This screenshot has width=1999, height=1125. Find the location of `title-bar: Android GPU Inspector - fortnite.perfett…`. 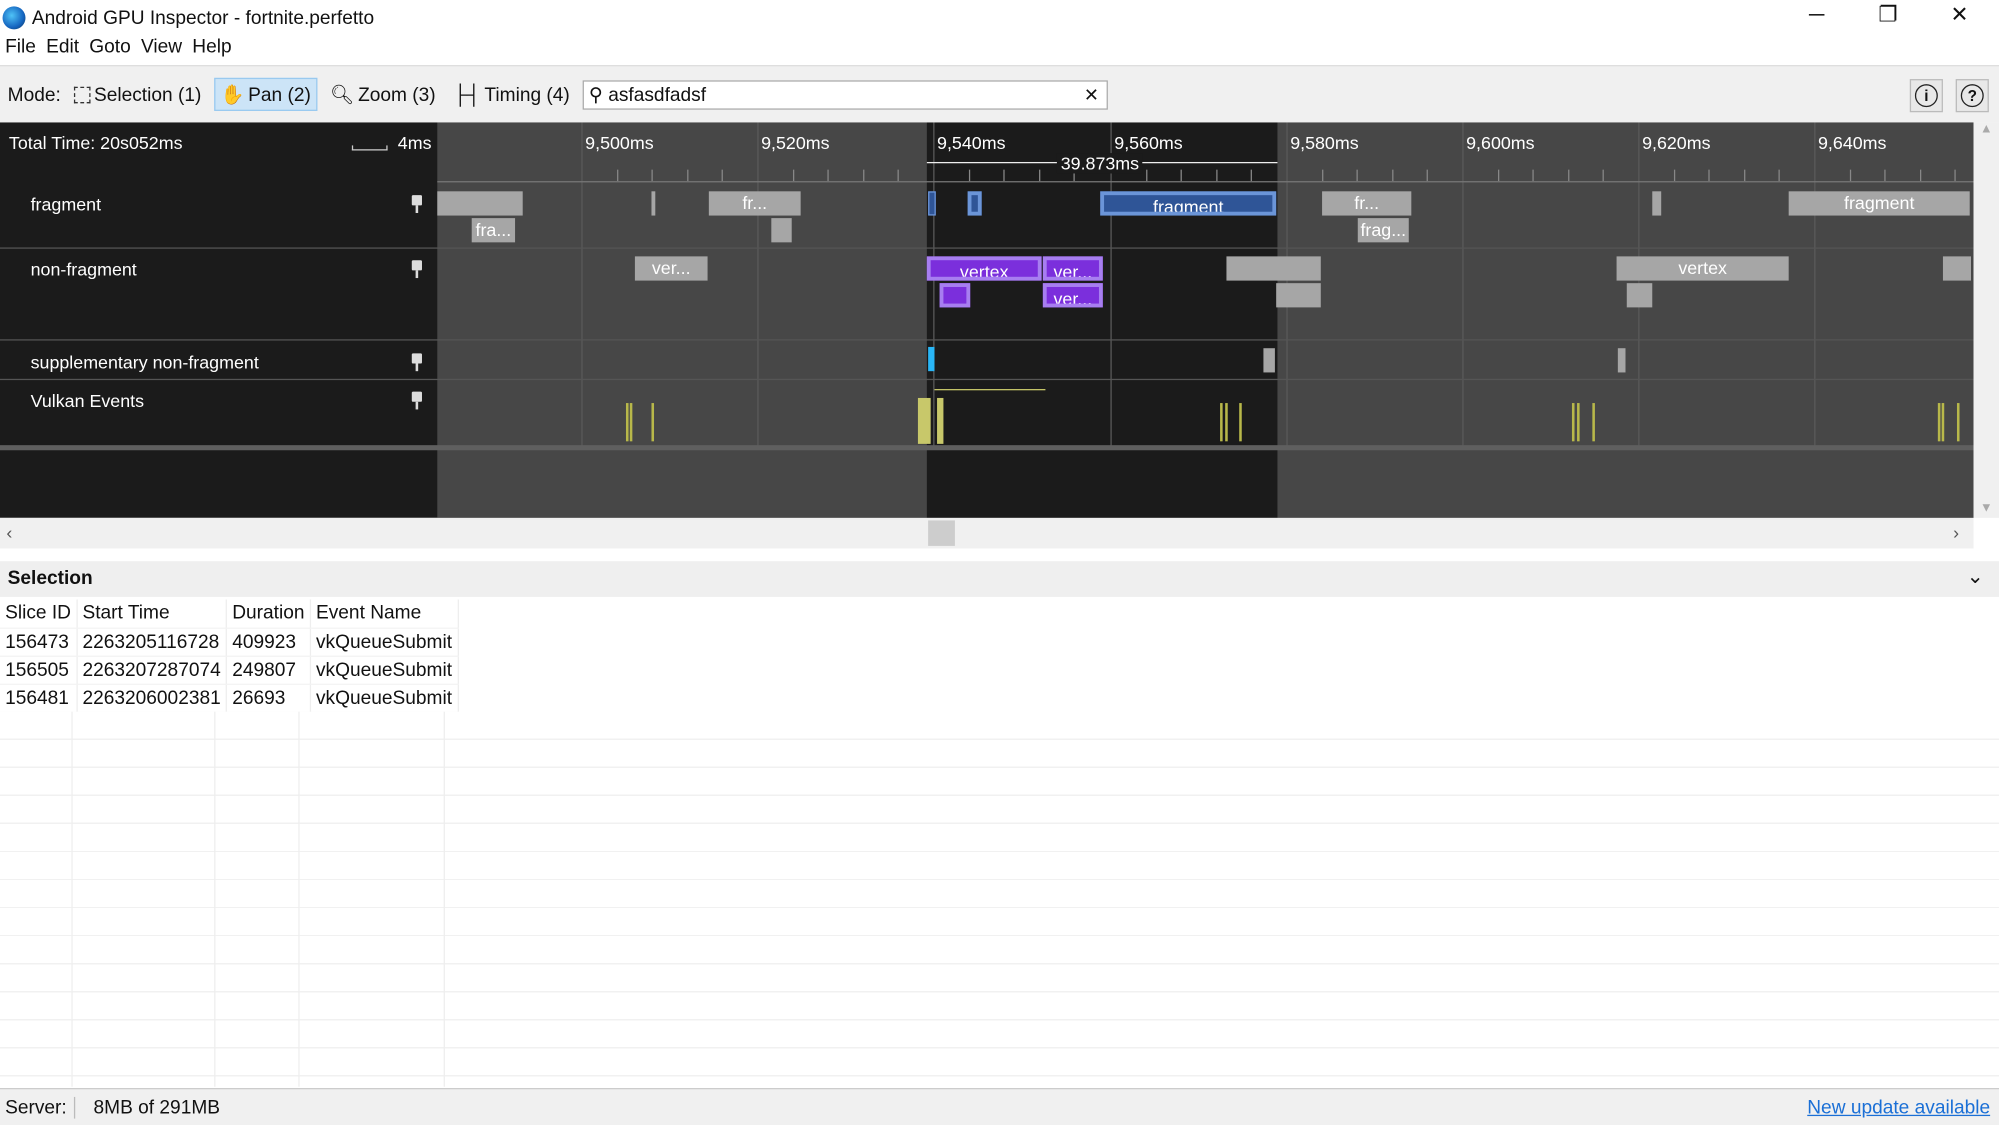

title-bar: Android GPU Inspector - fortnite.perfett… is located at coordinates (999, 18).